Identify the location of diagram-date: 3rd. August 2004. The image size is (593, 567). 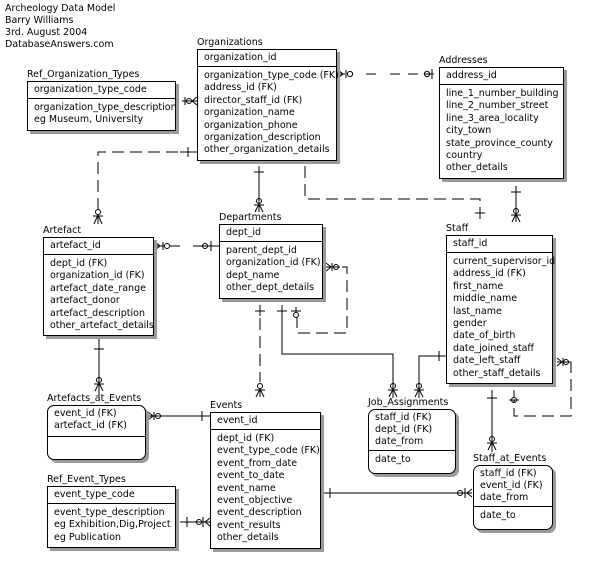
(46, 32).